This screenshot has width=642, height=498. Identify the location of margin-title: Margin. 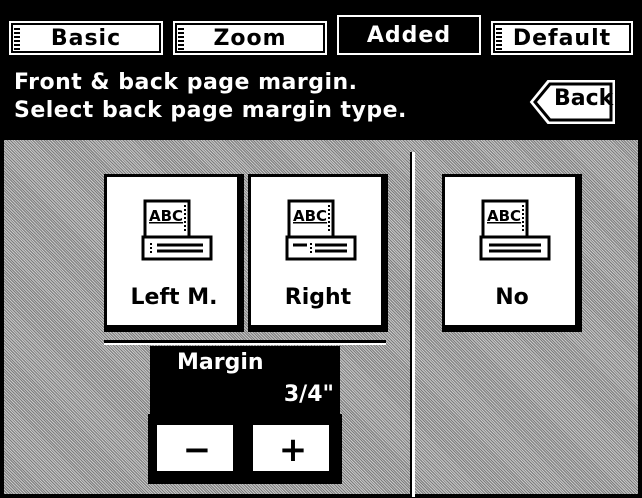
(220, 362).